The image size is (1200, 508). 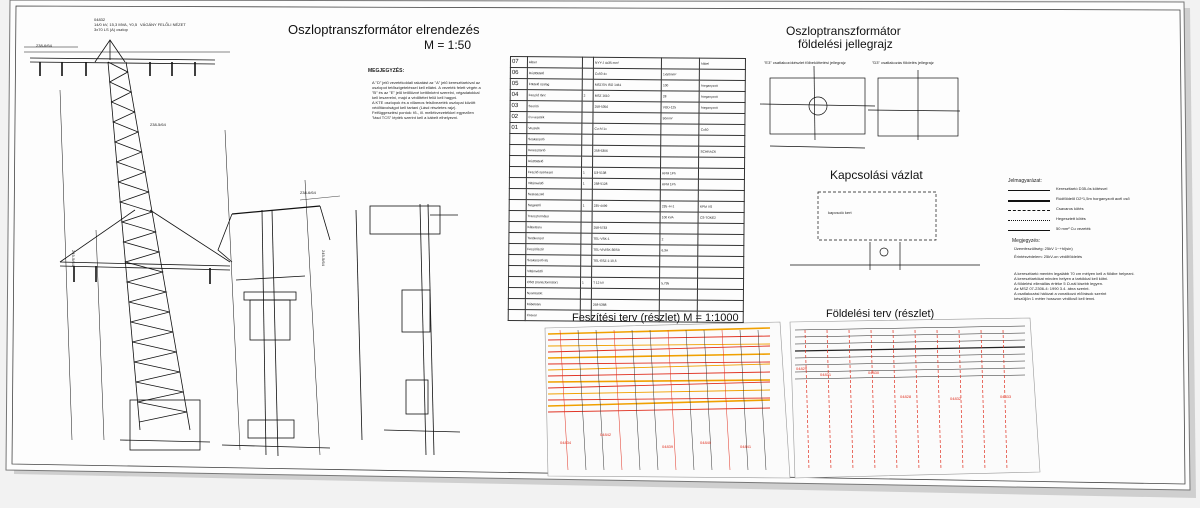 I want to click on table-cell: Kábelsaru, so click(x=553, y=227).